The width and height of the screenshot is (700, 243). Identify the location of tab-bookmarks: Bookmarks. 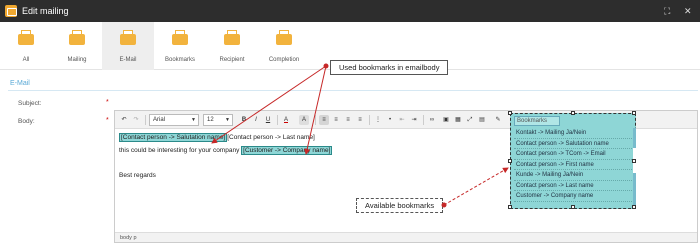
(180, 46).